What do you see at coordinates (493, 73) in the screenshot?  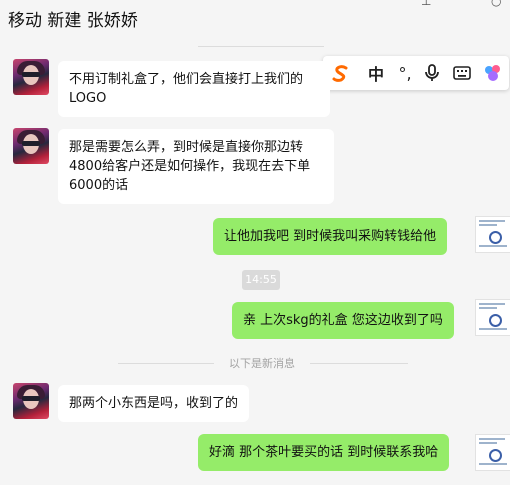 I see `skin-icon` at bounding box center [493, 73].